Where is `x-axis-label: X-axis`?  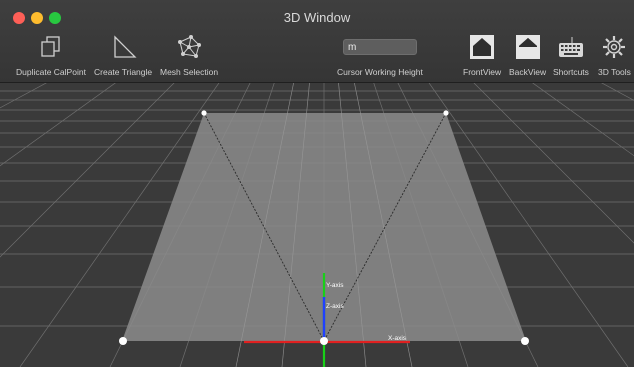 x-axis-label: X-axis is located at coordinates (397, 338).